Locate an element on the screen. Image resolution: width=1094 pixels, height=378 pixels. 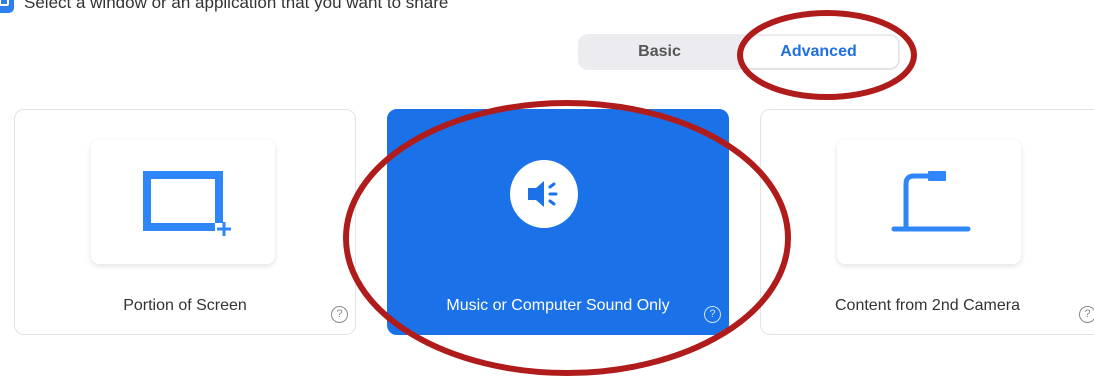
speaker-icon is located at coordinates (543, 194).